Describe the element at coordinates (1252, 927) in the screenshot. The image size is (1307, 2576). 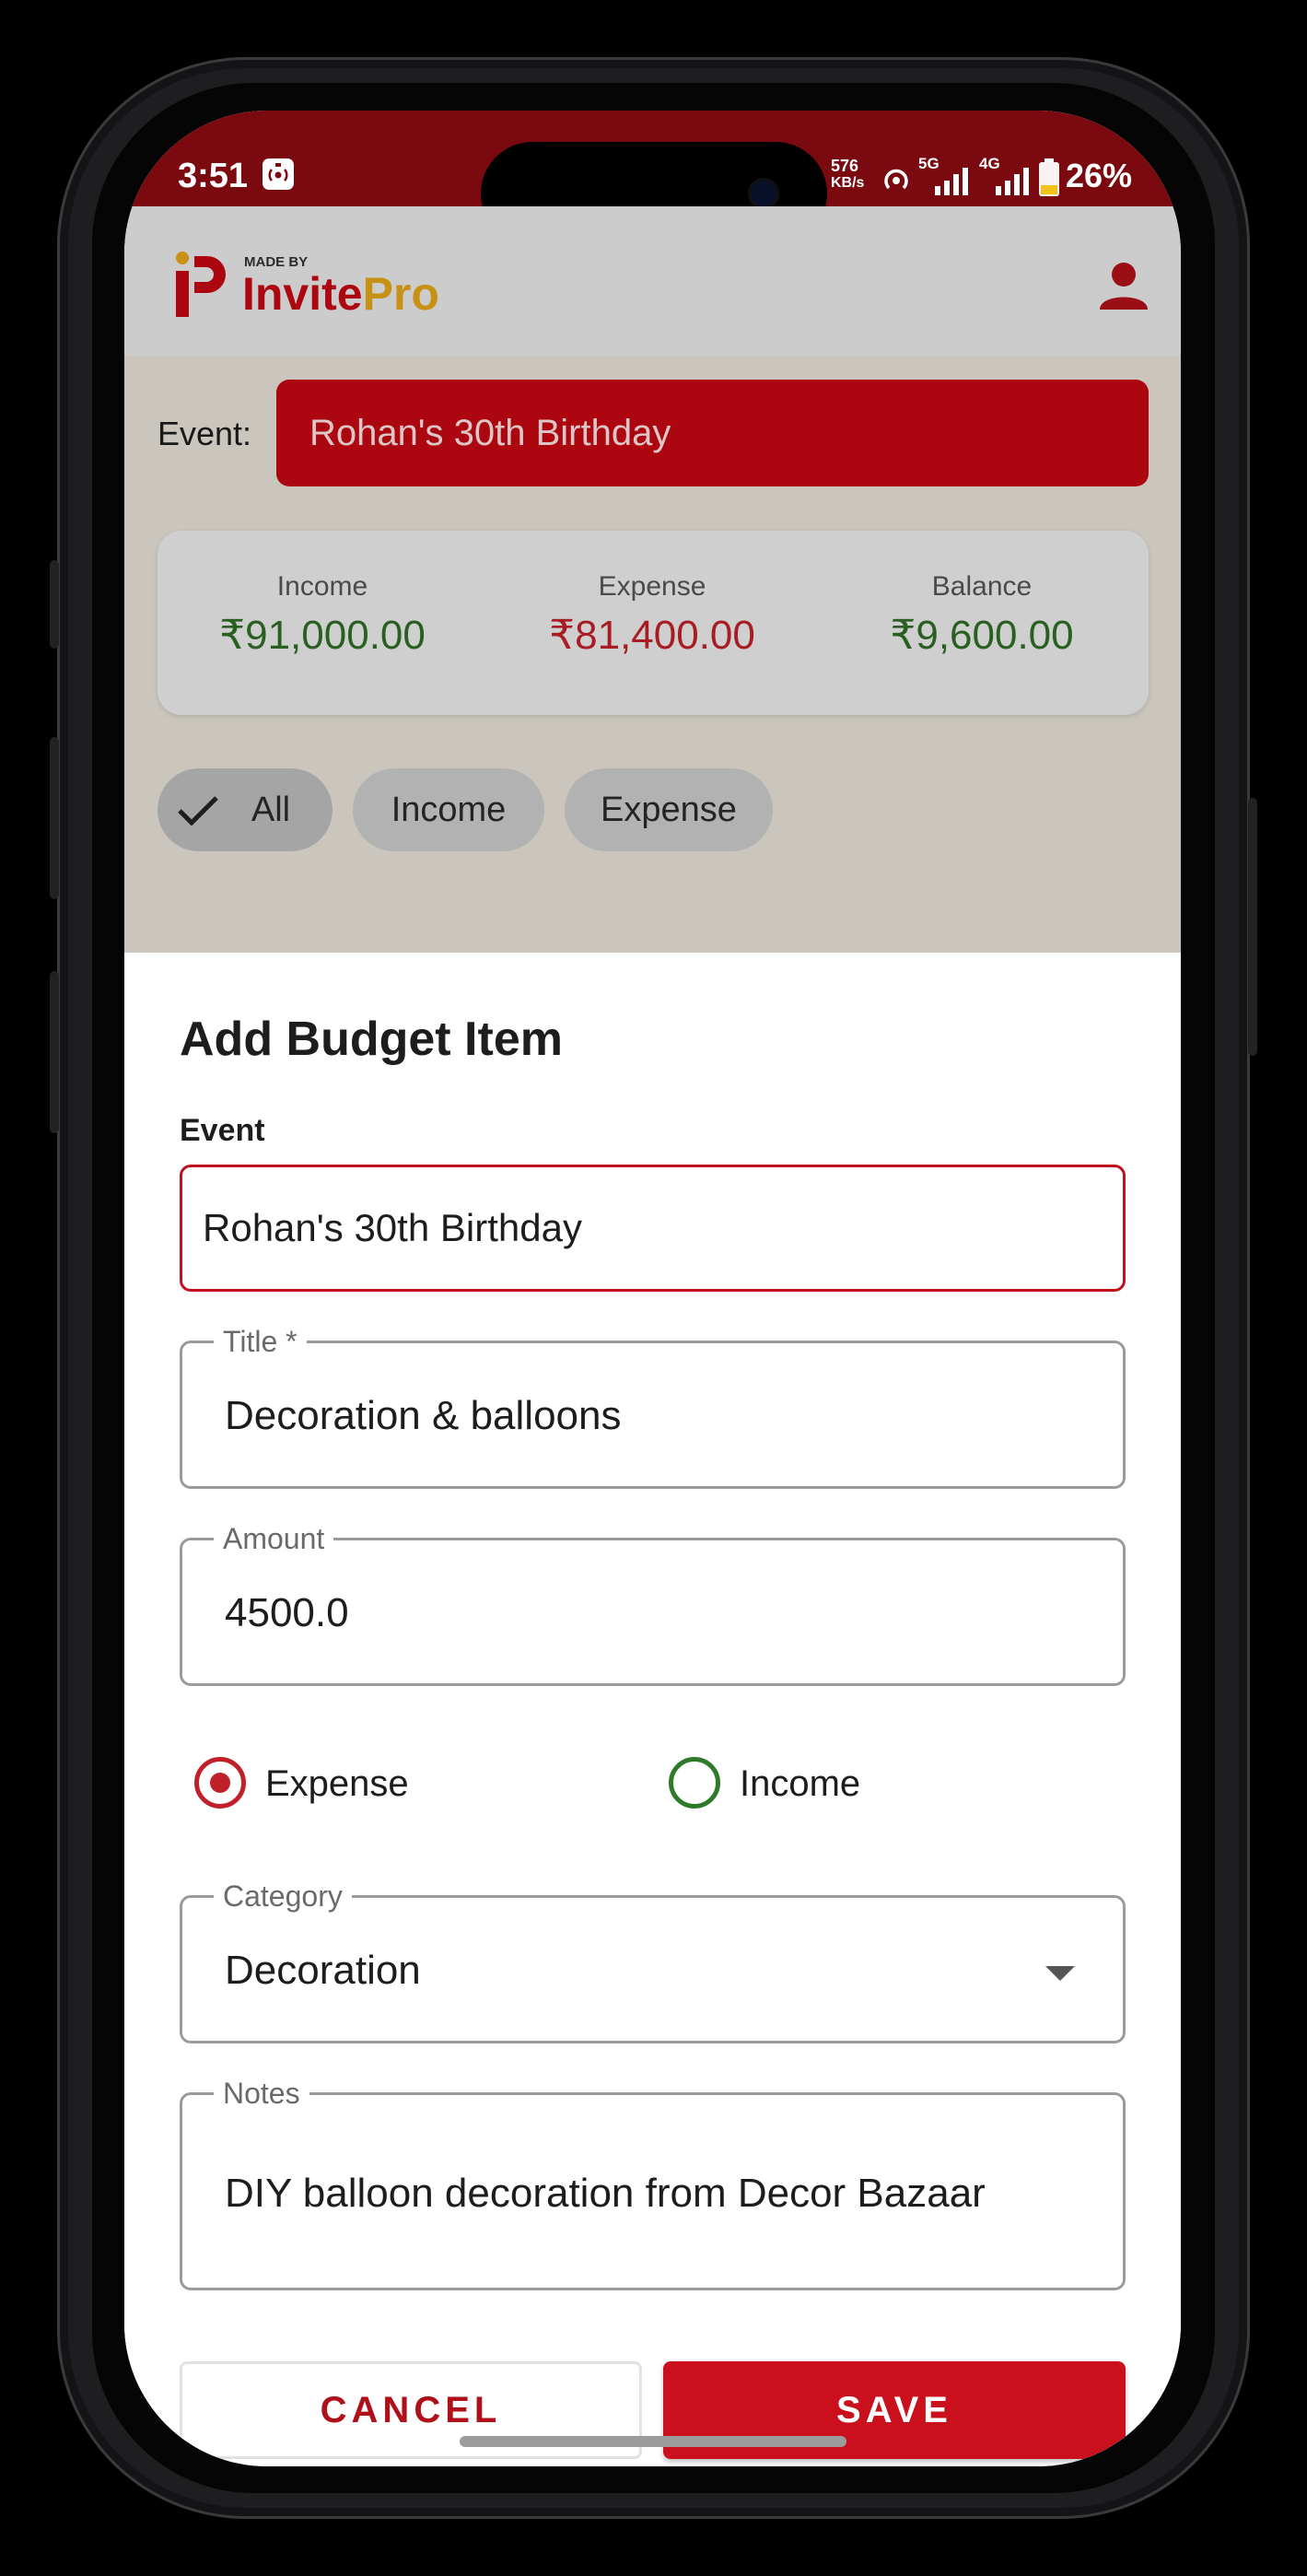
I see `power-button` at that location.